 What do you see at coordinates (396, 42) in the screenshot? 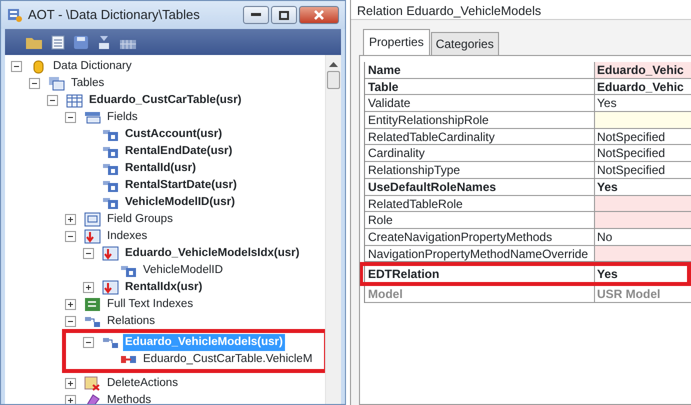
I see `tab: Properties` at bounding box center [396, 42].